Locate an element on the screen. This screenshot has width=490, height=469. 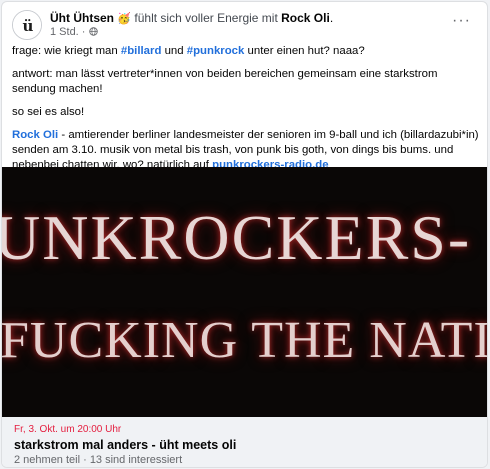
party-emoji-icon: 🥳 is located at coordinates (124, 18).